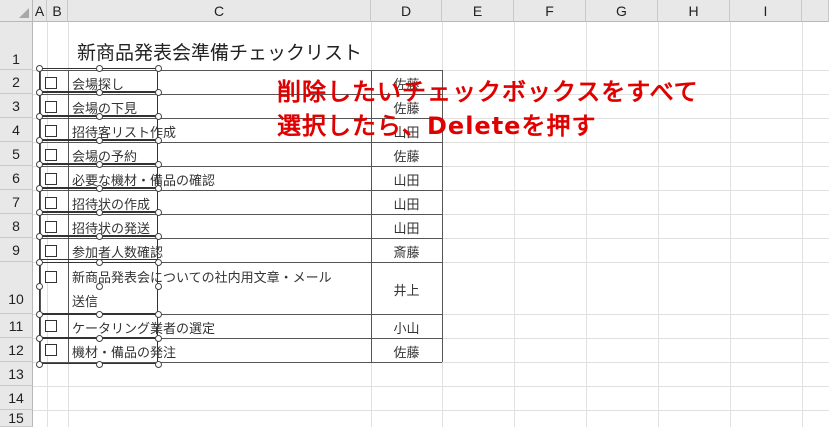  I want to click on row-header-12: 12, so click(16, 350).